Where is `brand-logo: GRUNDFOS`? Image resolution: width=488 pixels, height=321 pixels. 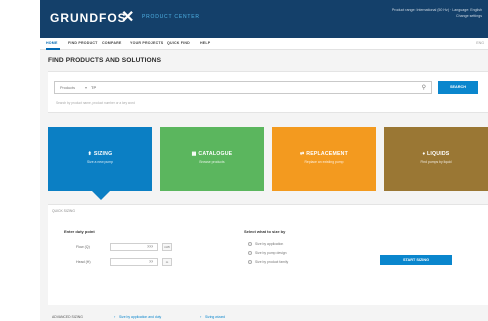 brand-logo: GRUNDFOS is located at coordinates (88, 18).